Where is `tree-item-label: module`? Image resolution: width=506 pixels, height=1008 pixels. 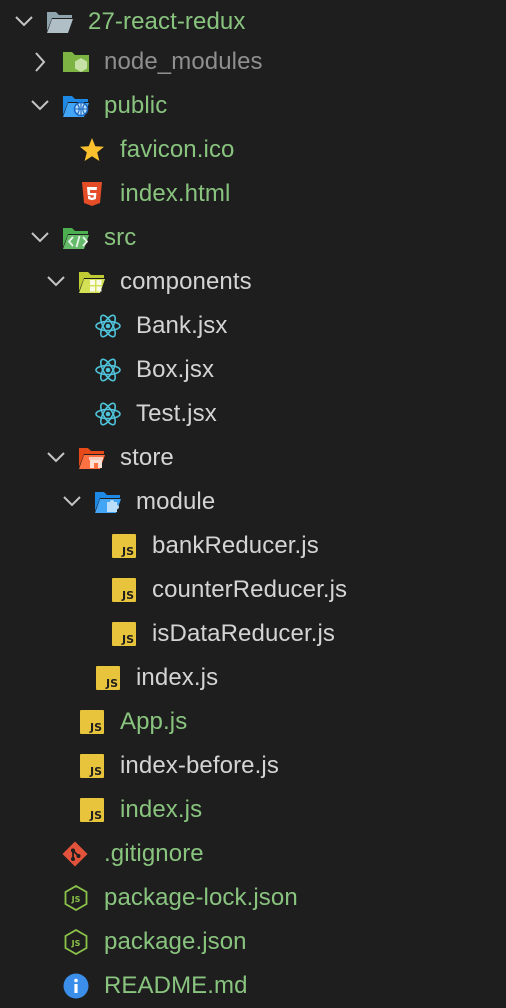
tree-item-label: module is located at coordinates (176, 501).